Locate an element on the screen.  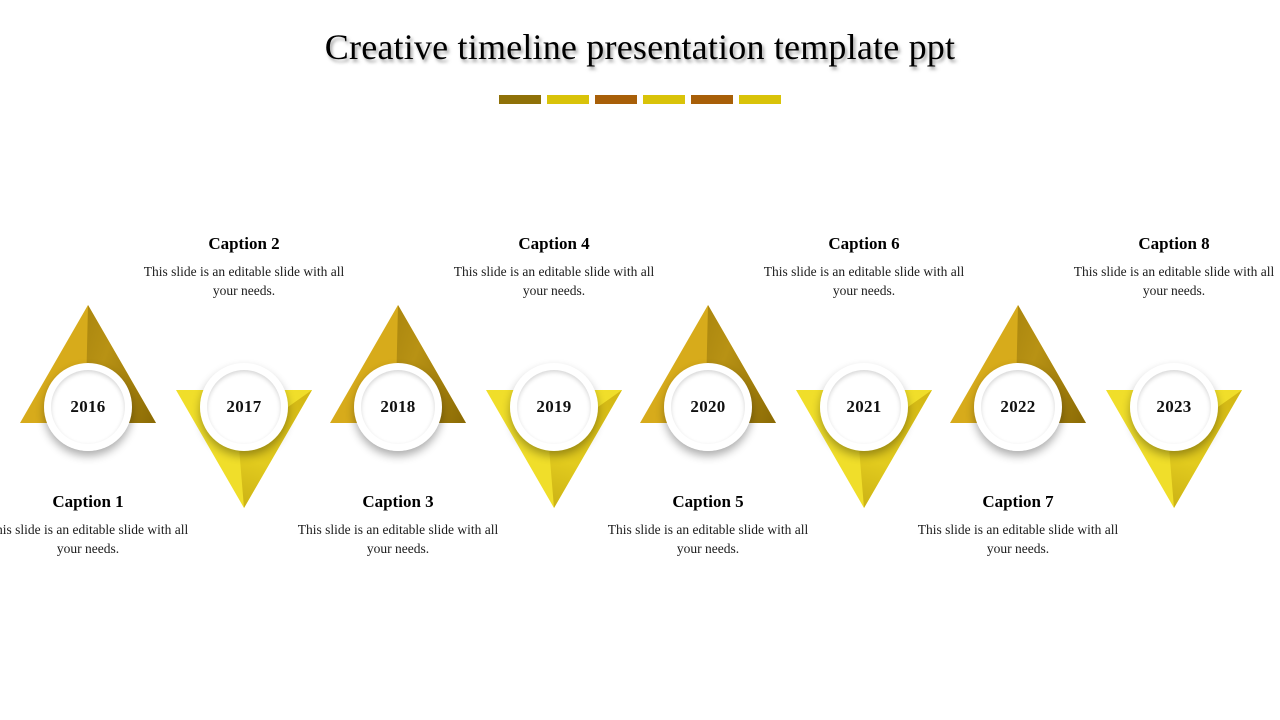
year-badge-2023: 2023 is located at coordinates (1174, 407).